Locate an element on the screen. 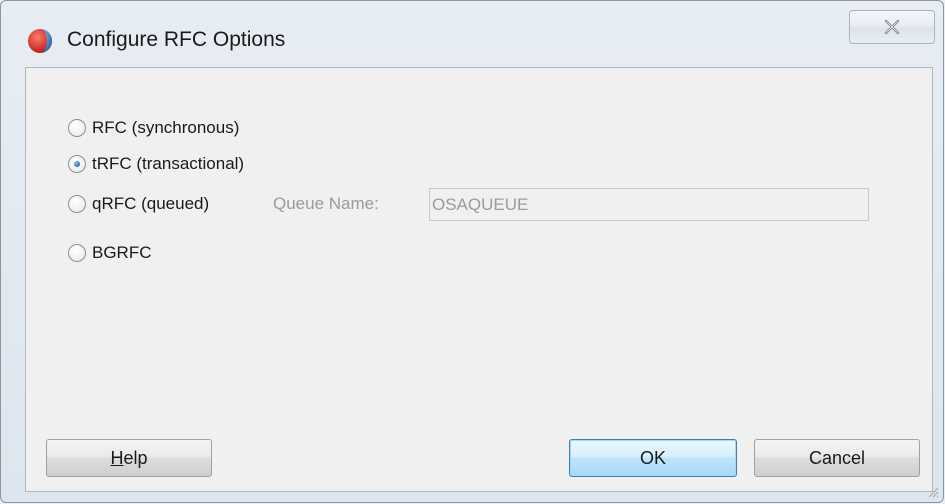 This screenshot has width=945, height=504. radio-qrfc-queued: qRFC (queued) is located at coordinates (138, 204).